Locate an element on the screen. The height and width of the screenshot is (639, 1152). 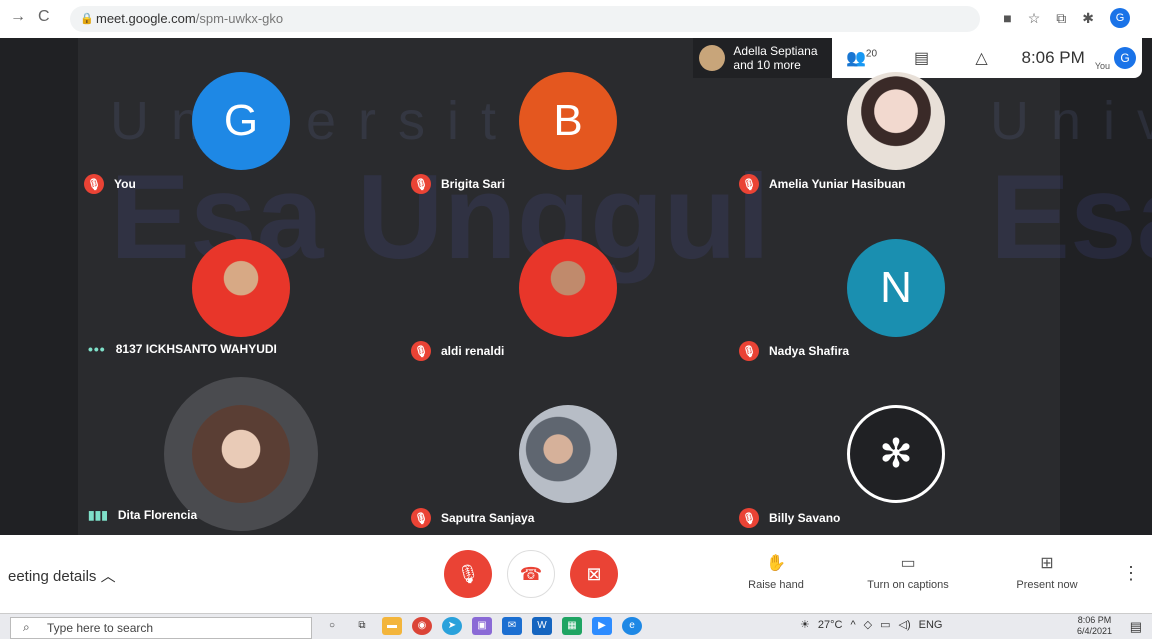
taskbar-date: 6/4/2021 is located at coordinates (1094, 631).